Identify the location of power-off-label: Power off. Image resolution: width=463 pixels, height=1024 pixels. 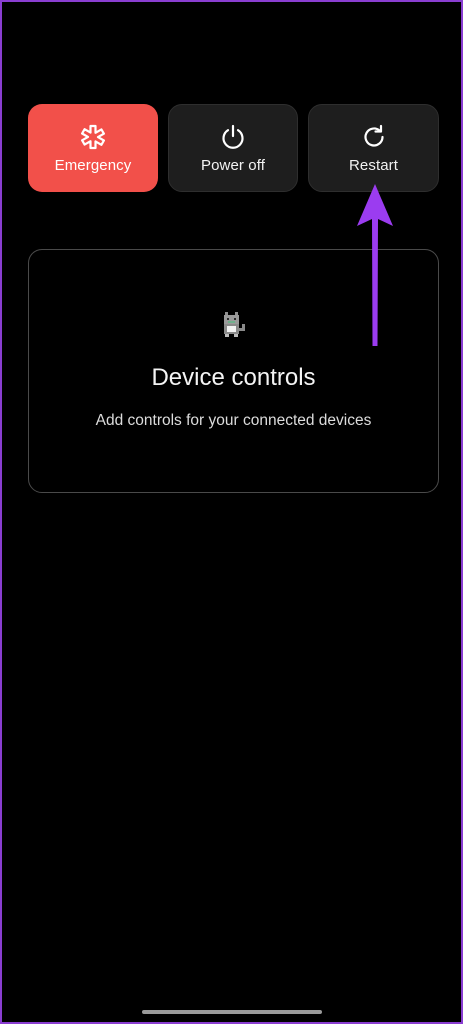
(233, 165).